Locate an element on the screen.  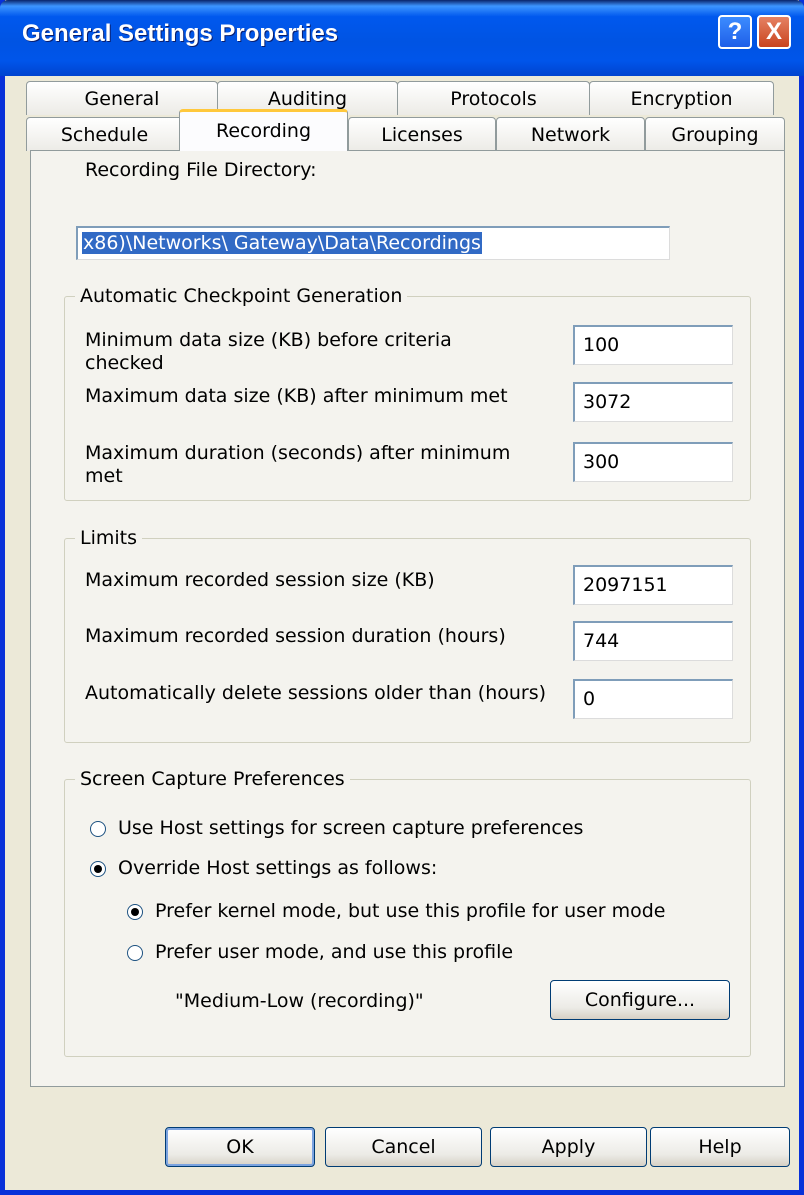
max-duration-input: 300 is located at coordinates (653, 462).